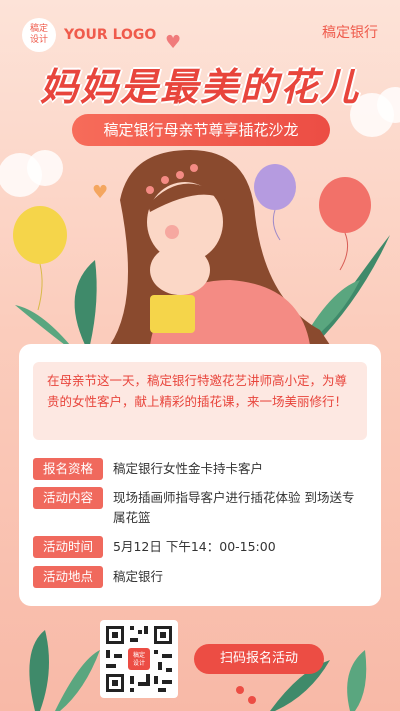 Image resolution: width=400 pixels, height=711 pixels. I want to click on detail-value: 5月12日 下午14：00-15:00, so click(194, 546).